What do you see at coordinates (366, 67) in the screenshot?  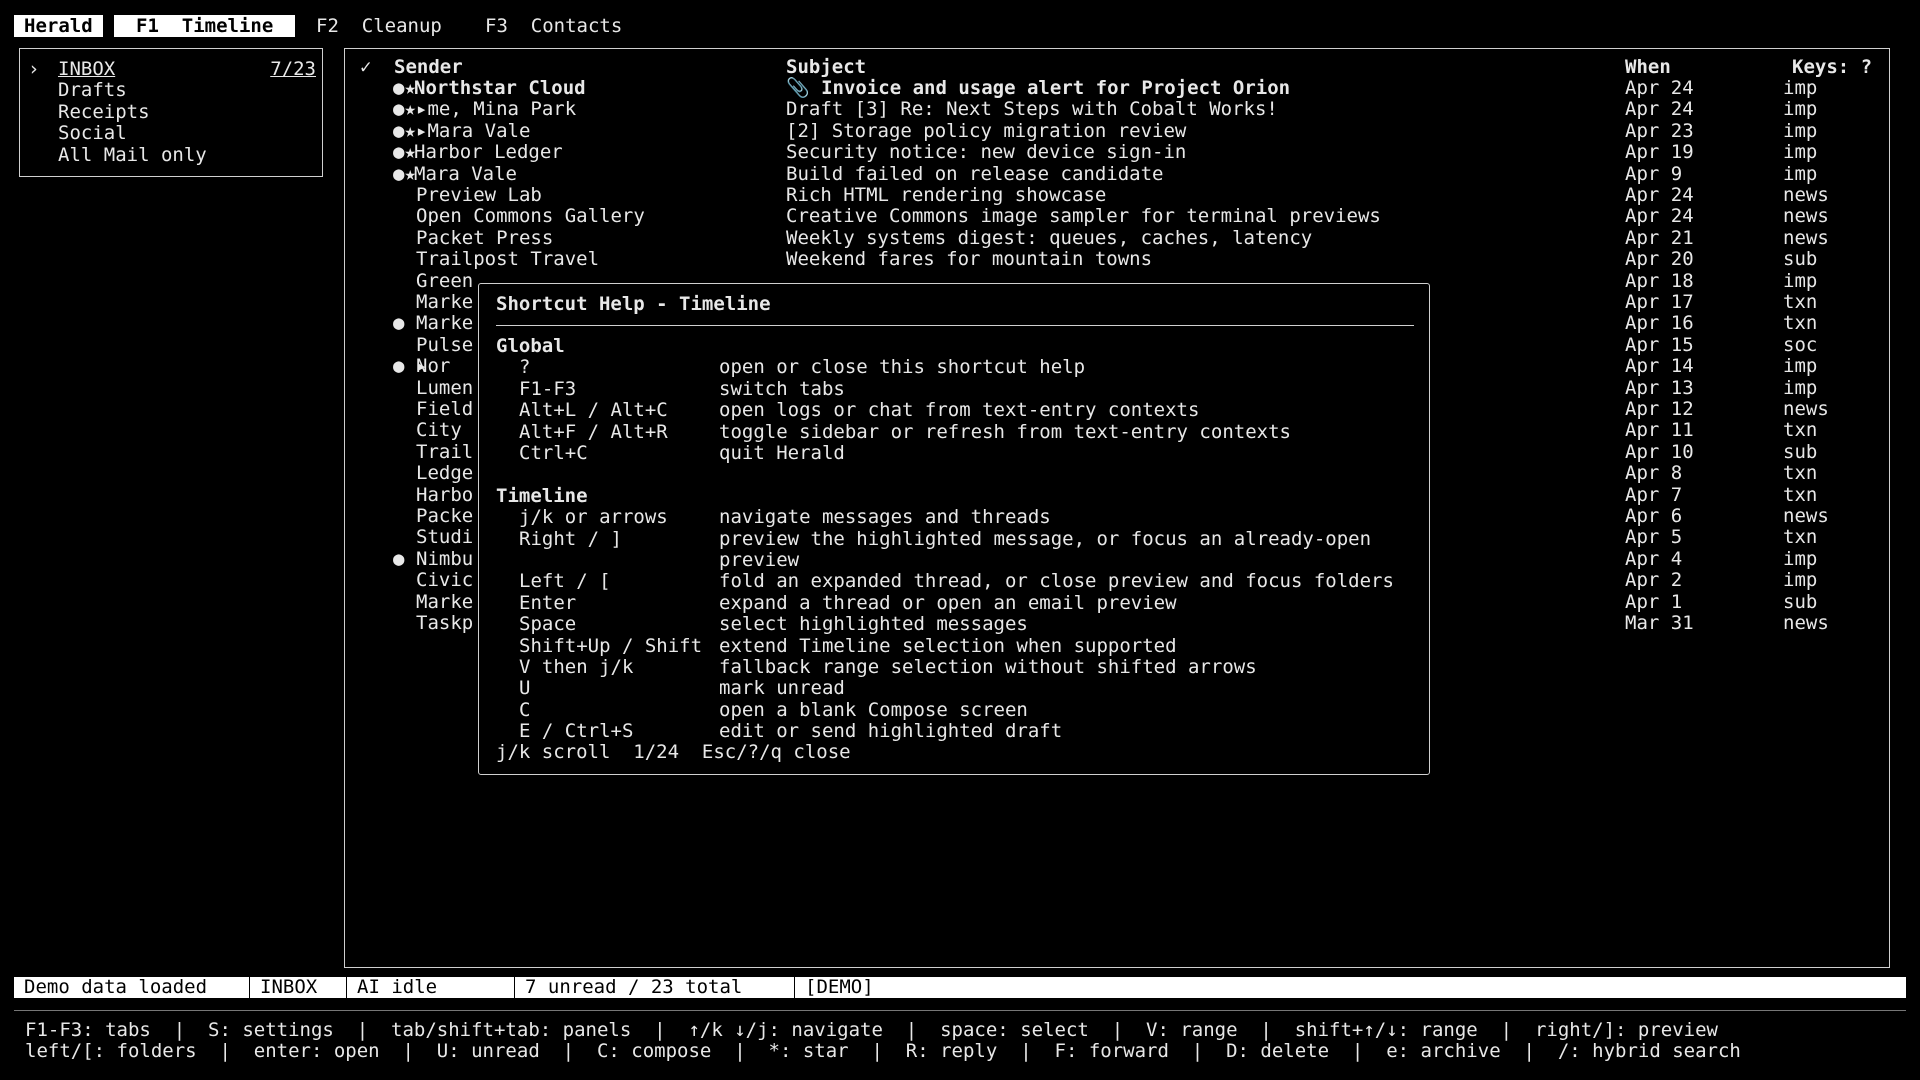 I see `header-check: ✓` at bounding box center [366, 67].